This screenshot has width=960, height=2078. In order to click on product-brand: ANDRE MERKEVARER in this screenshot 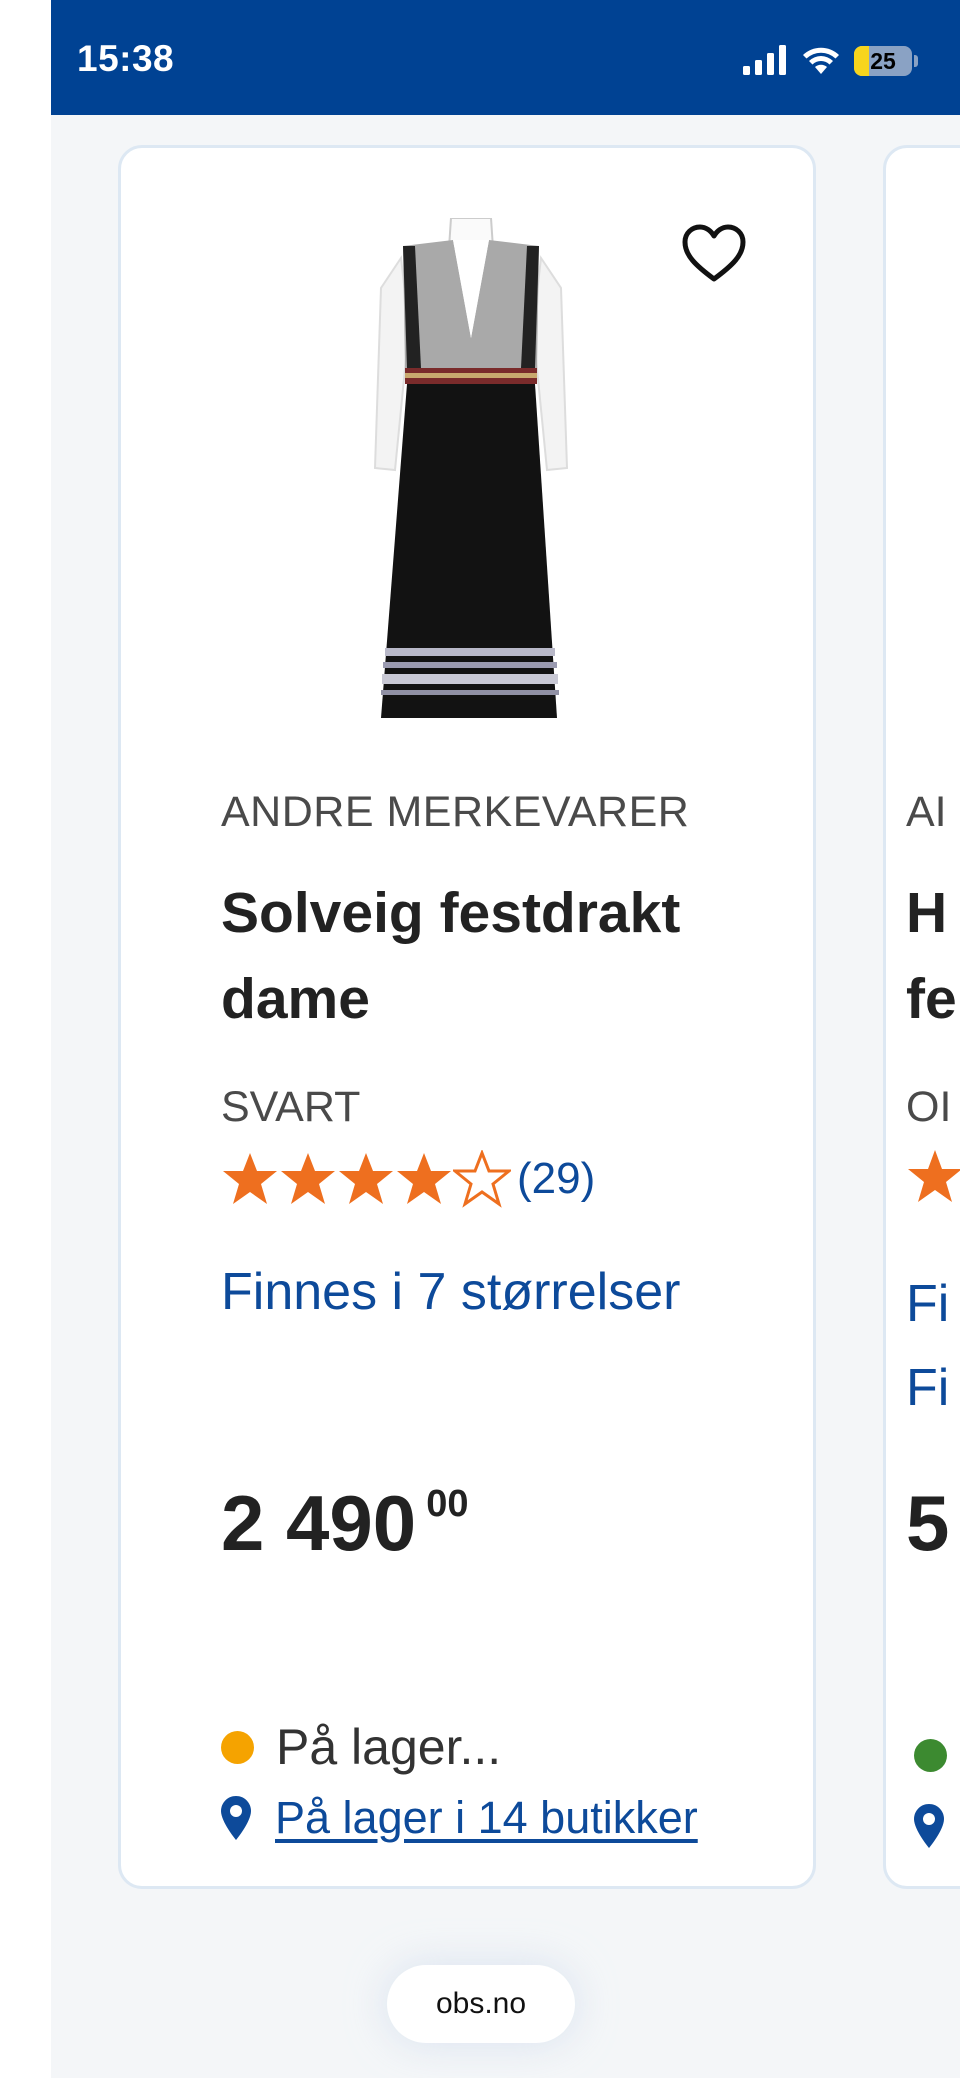, I will do `click(455, 812)`.